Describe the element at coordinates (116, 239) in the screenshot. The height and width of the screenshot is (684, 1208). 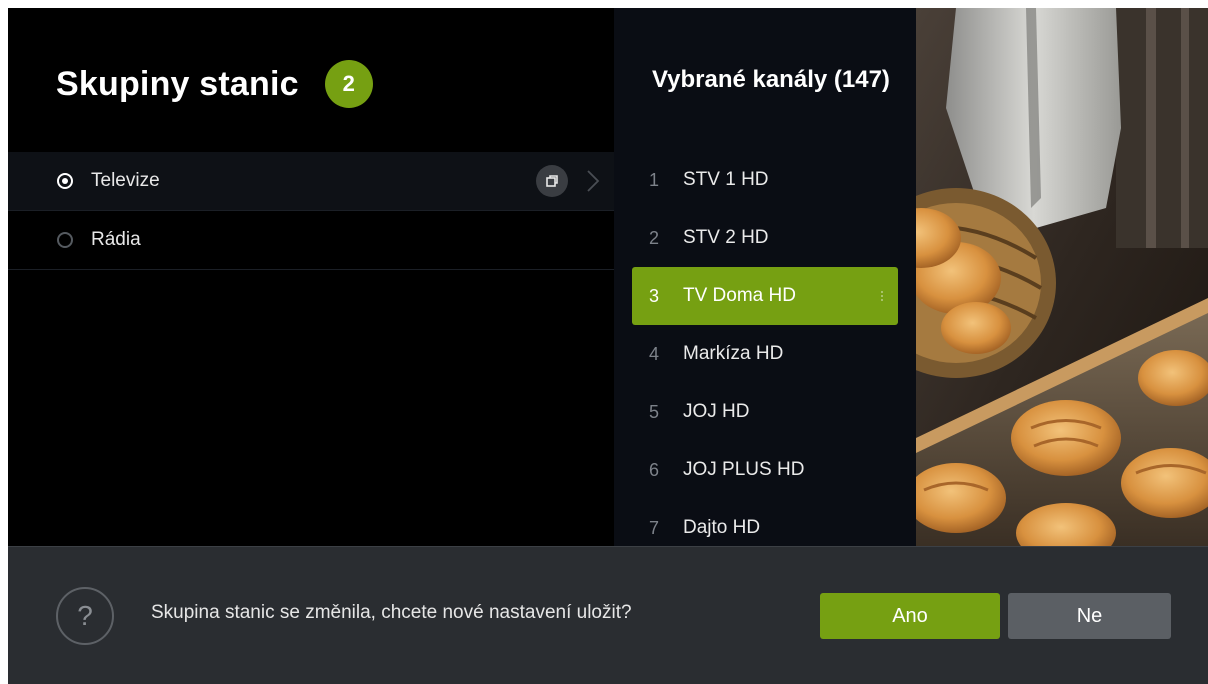
I see `group-label: Rádia` at that location.